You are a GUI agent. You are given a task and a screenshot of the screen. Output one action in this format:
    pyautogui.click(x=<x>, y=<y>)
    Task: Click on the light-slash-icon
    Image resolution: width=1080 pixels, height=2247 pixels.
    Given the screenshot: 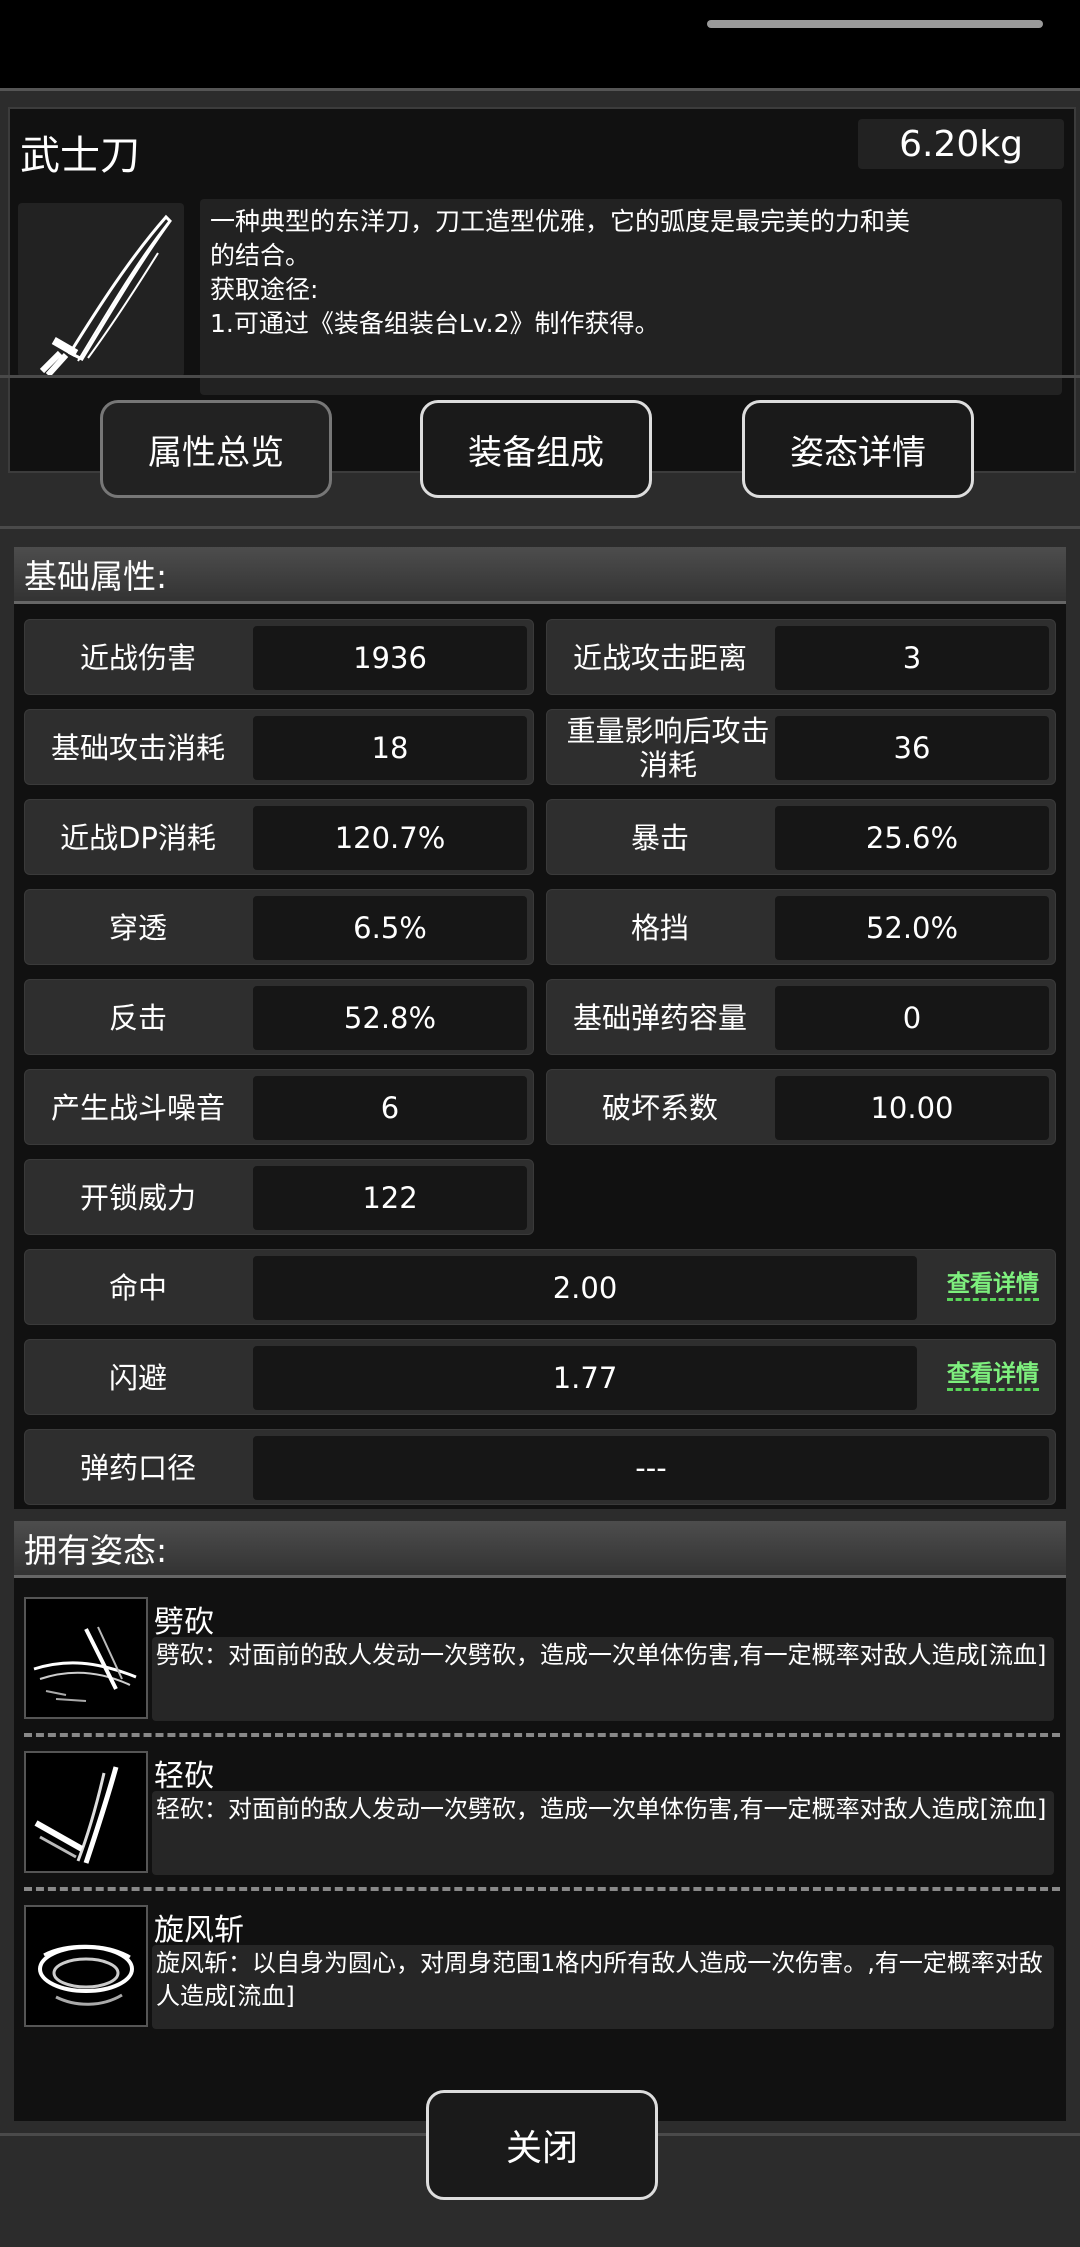 What is the action you would take?
    pyautogui.click(x=86, y=1812)
    